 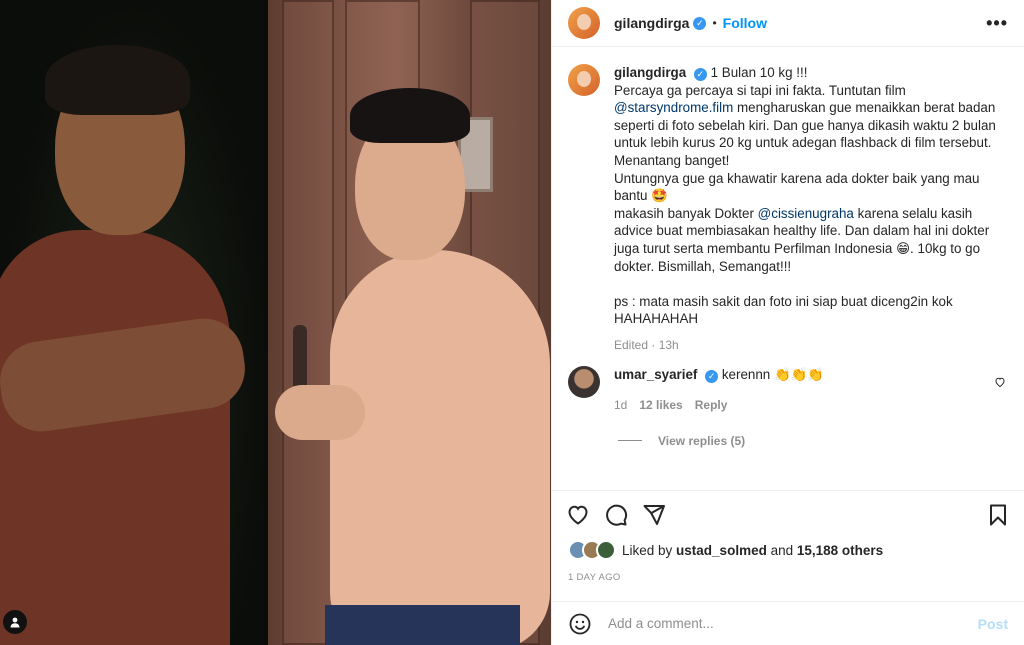 What do you see at coordinates (580, 624) in the screenshot?
I see `emoji-icon` at bounding box center [580, 624].